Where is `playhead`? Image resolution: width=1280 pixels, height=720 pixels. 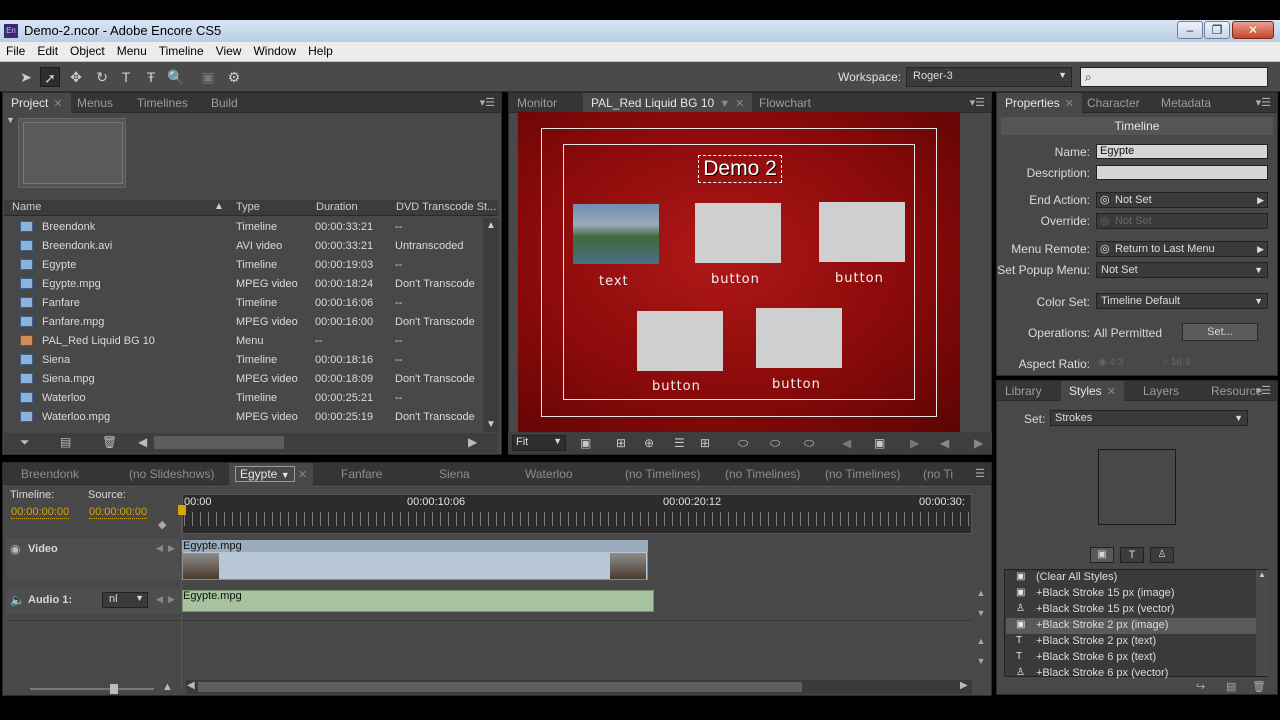 playhead is located at coordinates (181, 598).